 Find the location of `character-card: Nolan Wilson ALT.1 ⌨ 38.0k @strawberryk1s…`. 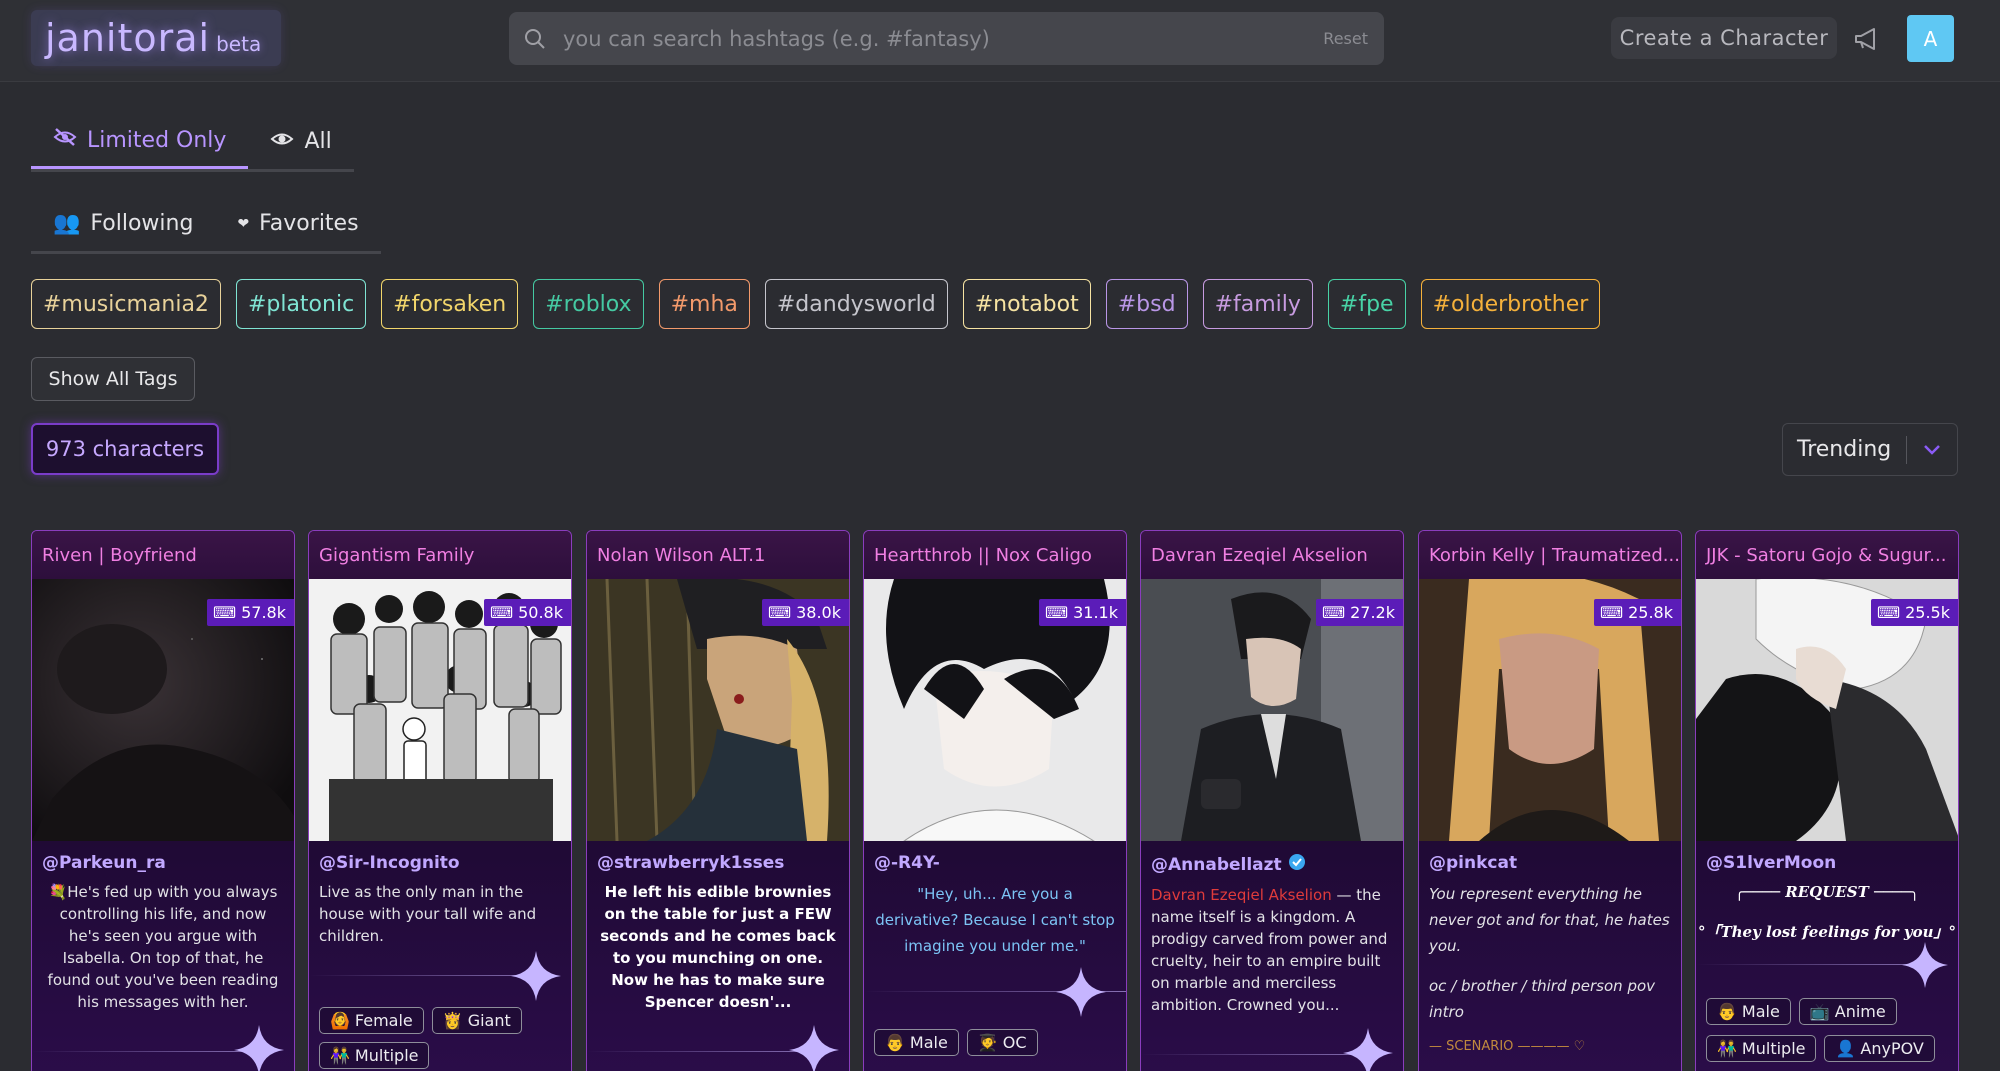

character-card: Nolan Wilson ALT.1 ⌨ 38.0k @strawberryk1s… is located at coordinates (718, 800).